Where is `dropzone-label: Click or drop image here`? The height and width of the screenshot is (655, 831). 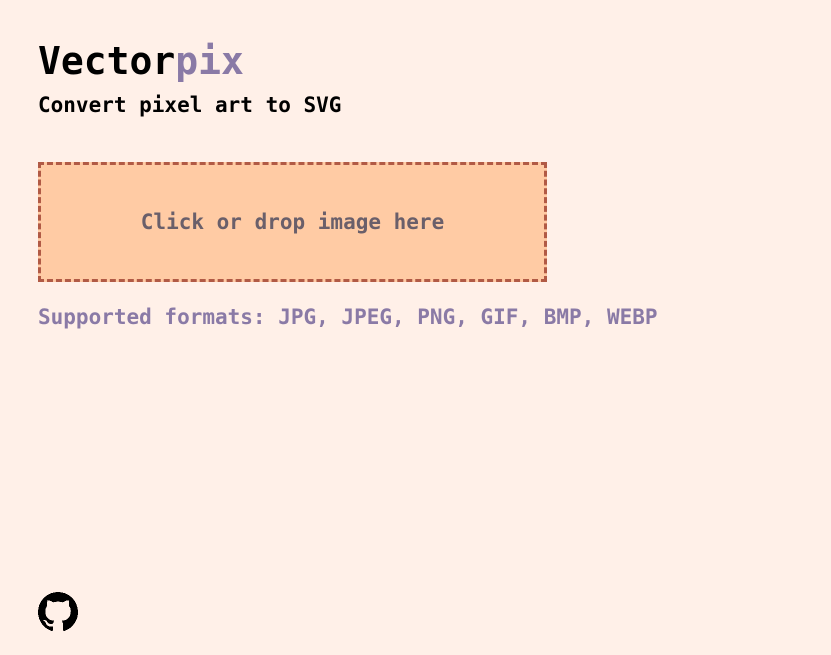 dropzone-label: Click or drop image here is located at coordinates (292, 222).